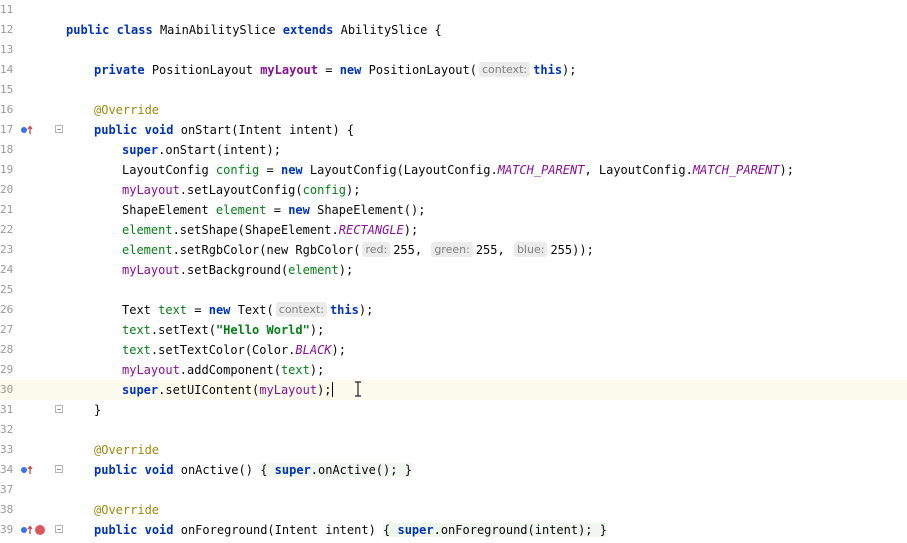  I want to click on i-beam-cursor-icon, so click(358, 389).